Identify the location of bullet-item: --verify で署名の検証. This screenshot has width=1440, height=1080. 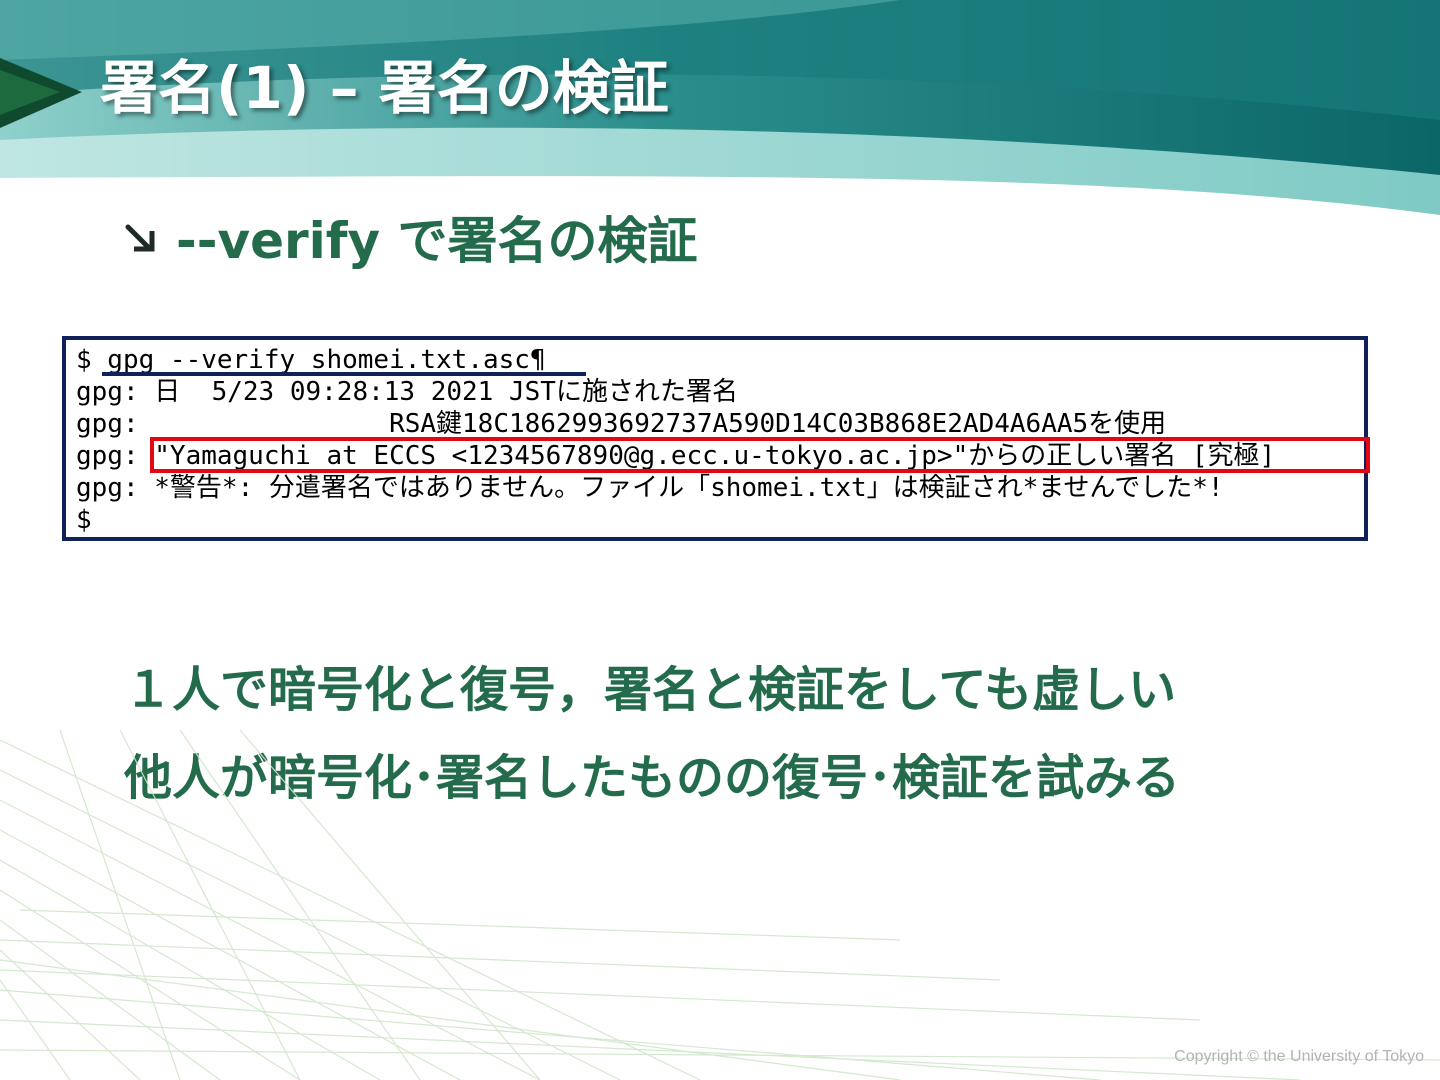
(410, 238).